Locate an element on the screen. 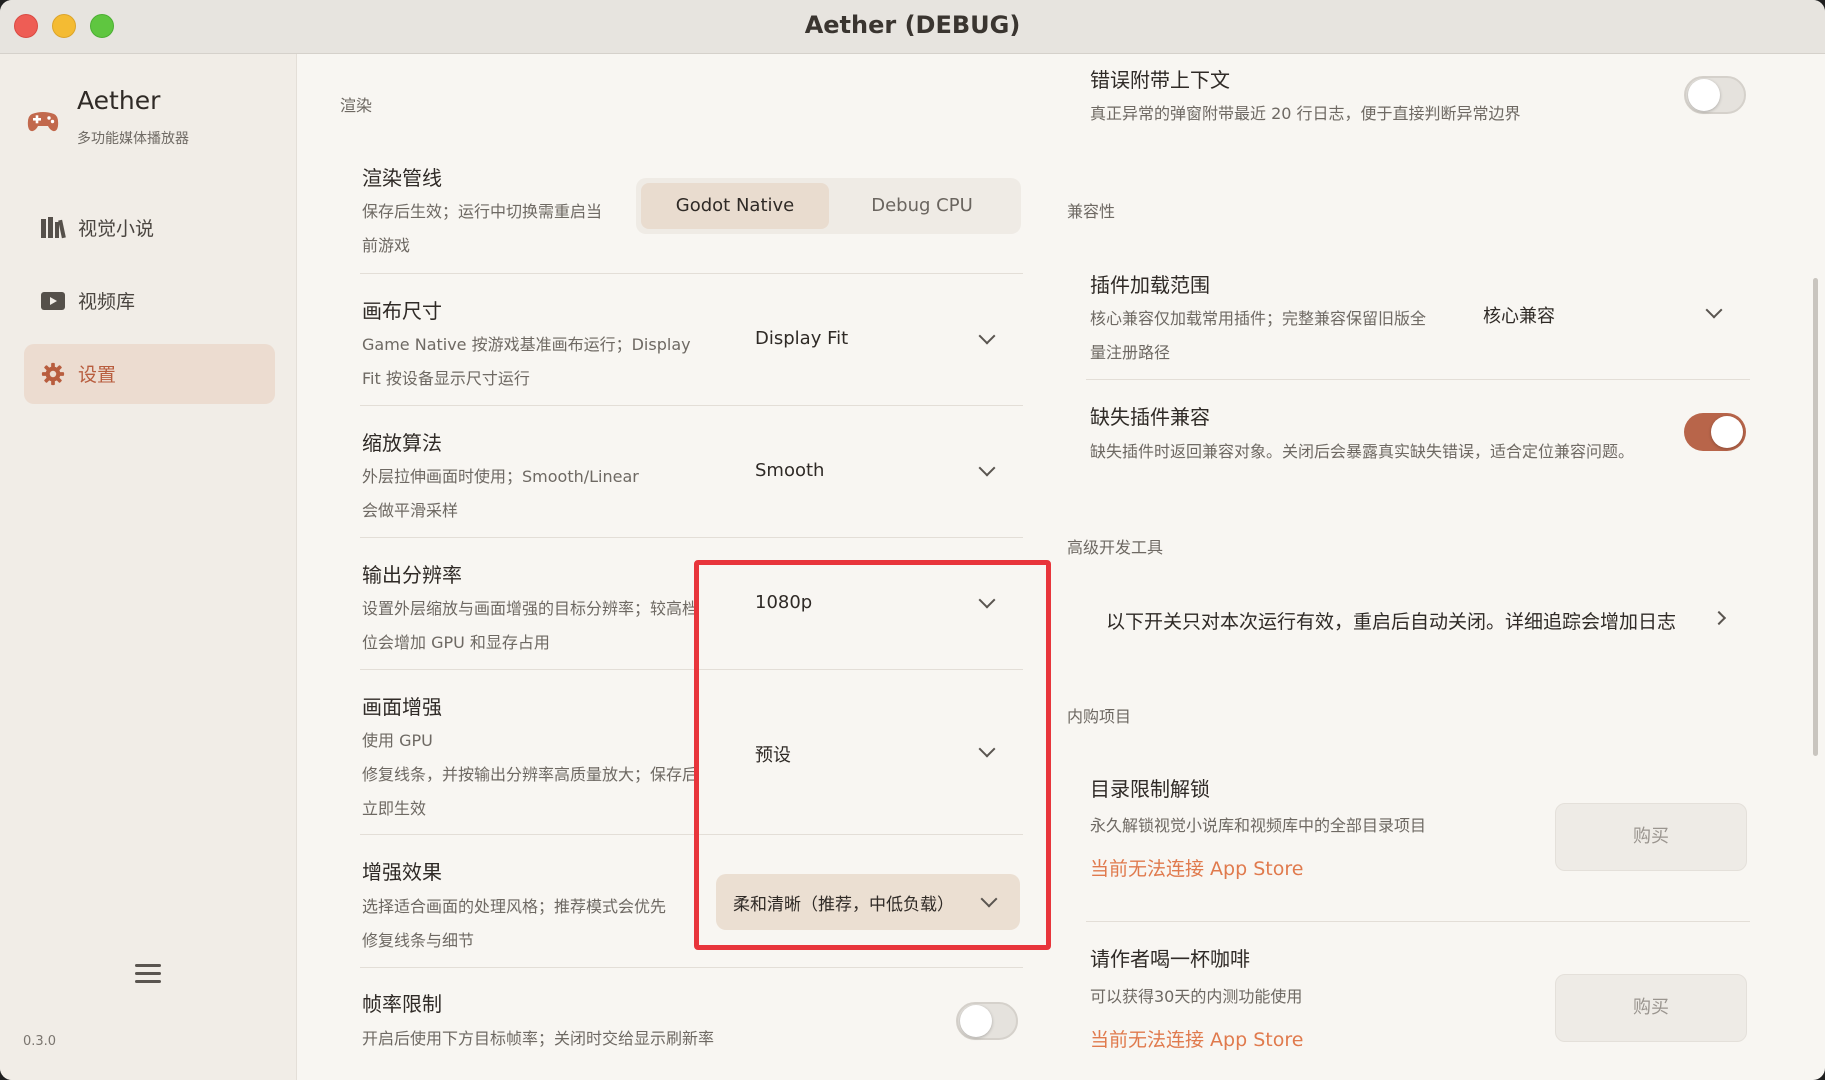 The height and width of the screenshot is (1080, 1825). row-desc-enhance-3: 立即生效 is located at coordinates (394, 808).